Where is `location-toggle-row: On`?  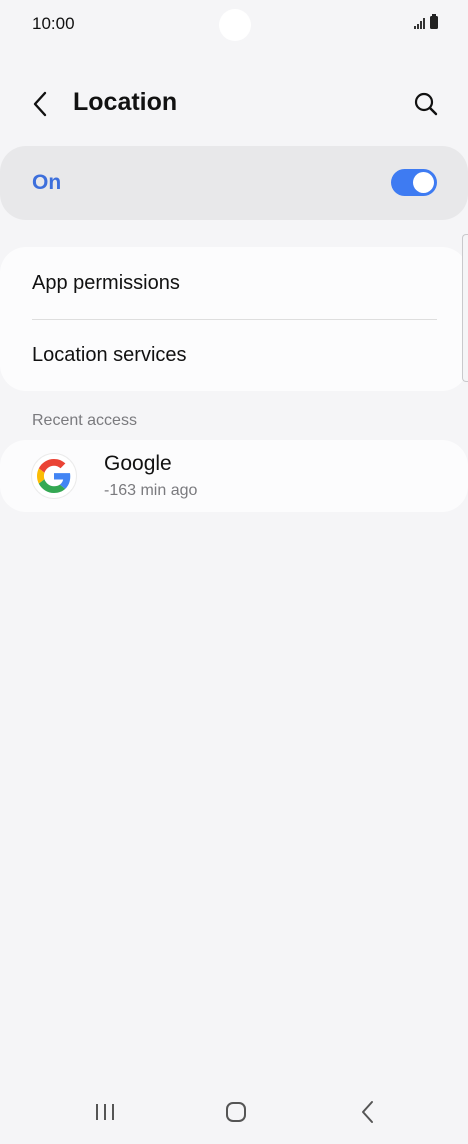 location-toggle-row: On is located at coordinates (234, 183).